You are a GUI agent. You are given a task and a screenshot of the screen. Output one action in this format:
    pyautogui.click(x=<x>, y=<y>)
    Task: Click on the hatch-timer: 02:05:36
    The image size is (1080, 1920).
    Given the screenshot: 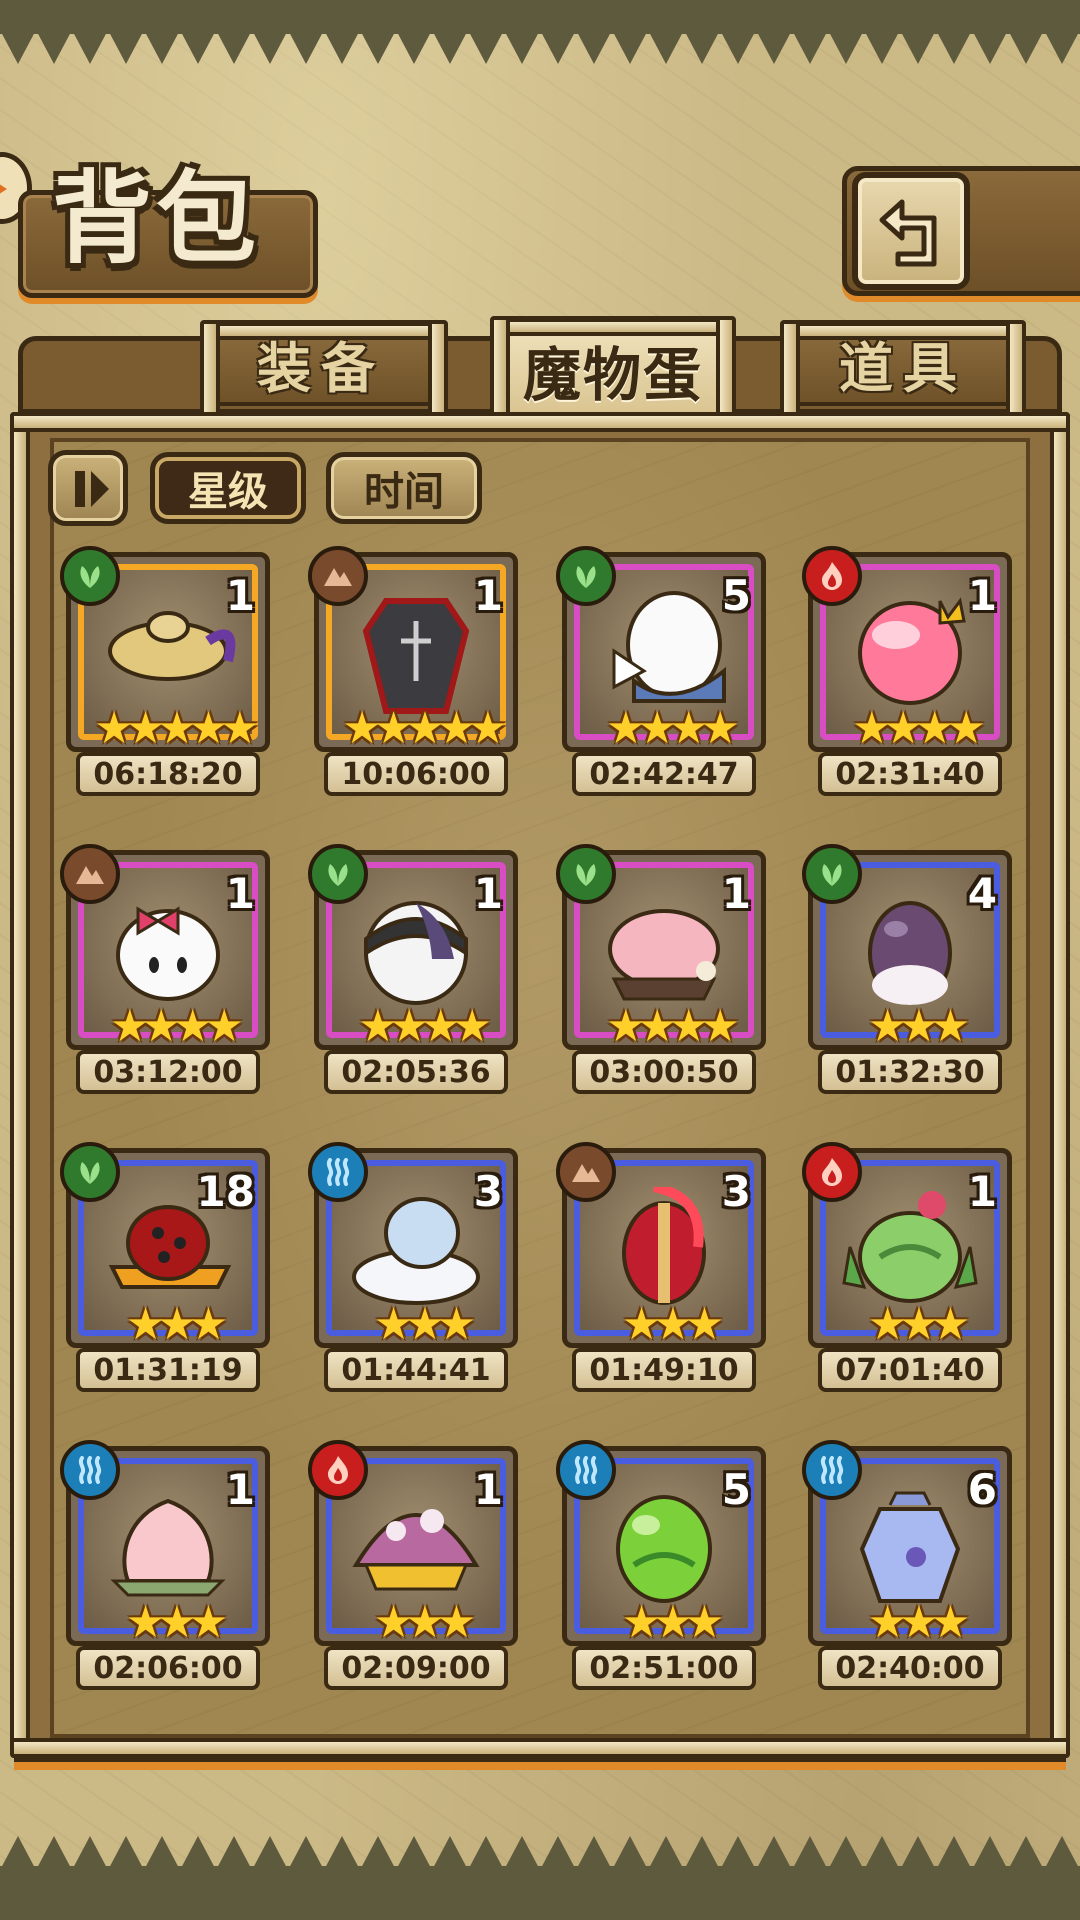 What is the action you would take?
    pyautogui.click(x=416, y=1072)
    